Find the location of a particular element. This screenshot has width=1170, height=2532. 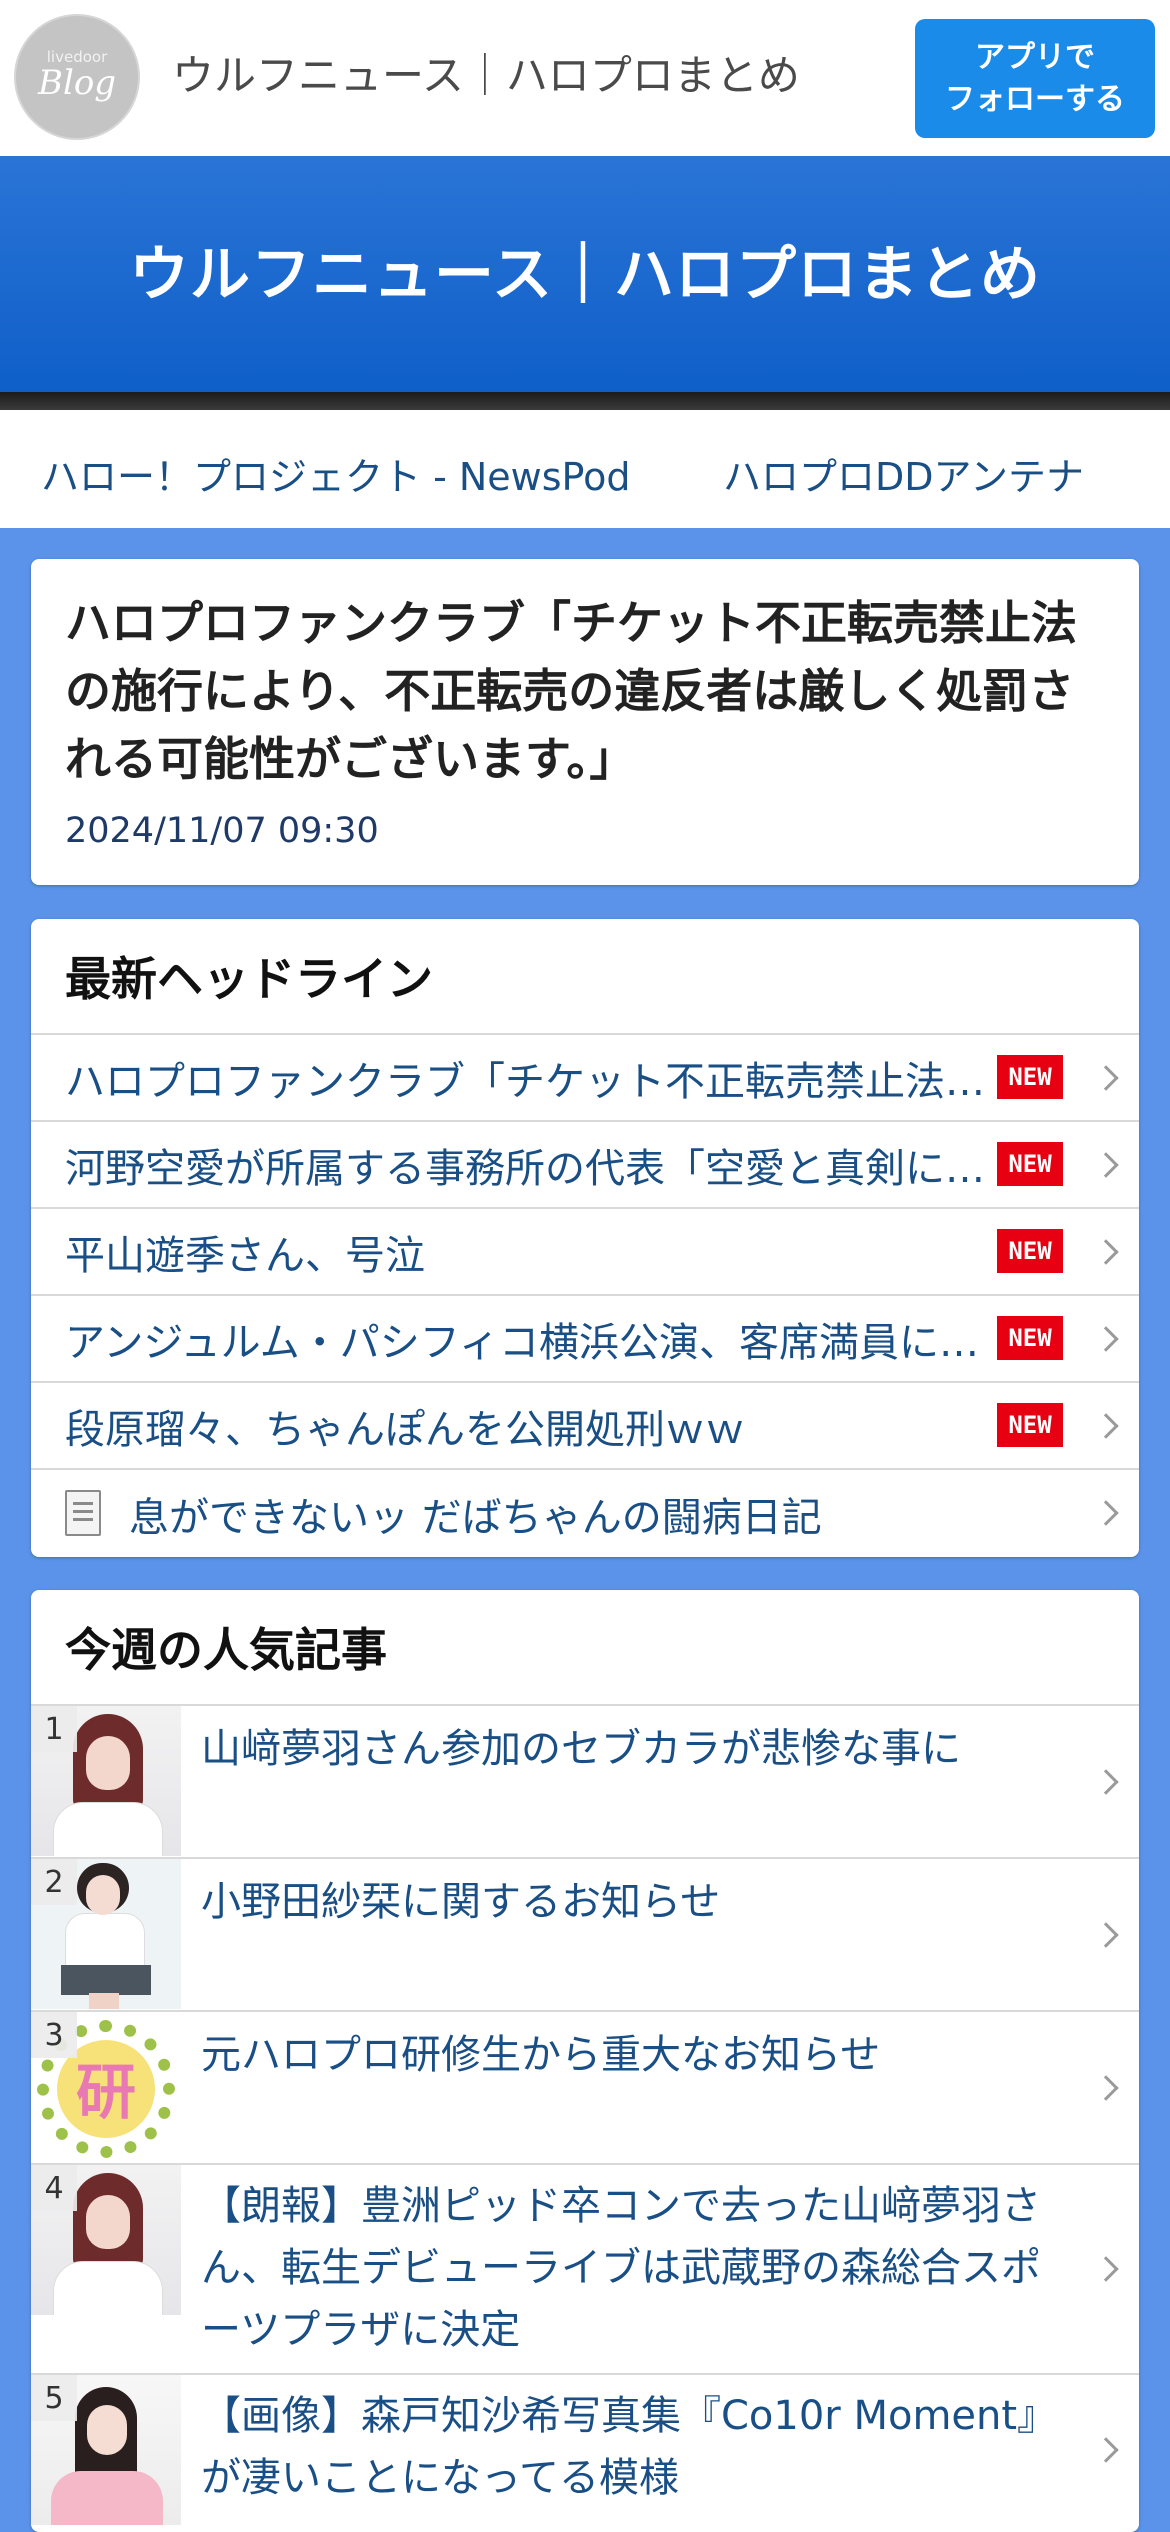

popular-title: 山﨑夢羽さん参加のセブカラが悲惨な事に is located at coordinates (638, 1749).